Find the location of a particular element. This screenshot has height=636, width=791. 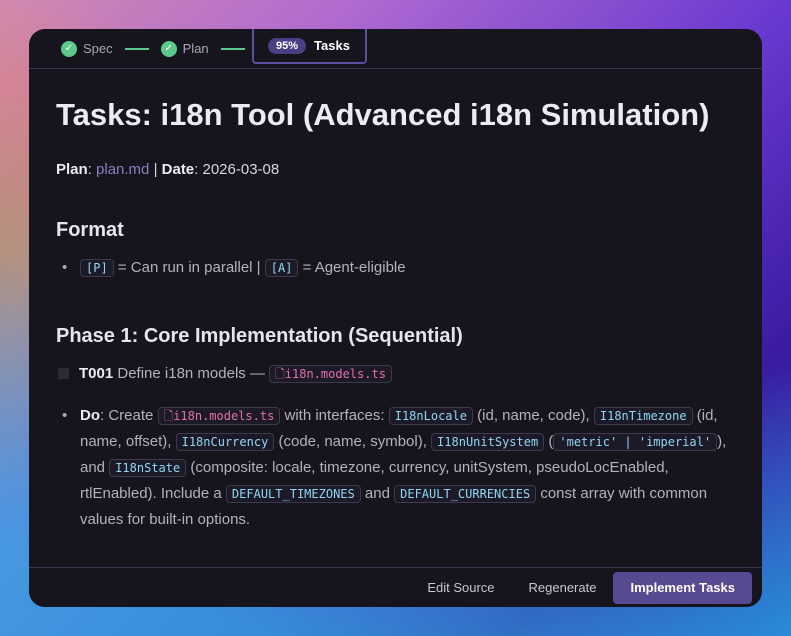

code: I18nCurrency is located at coordinates (225, 442).